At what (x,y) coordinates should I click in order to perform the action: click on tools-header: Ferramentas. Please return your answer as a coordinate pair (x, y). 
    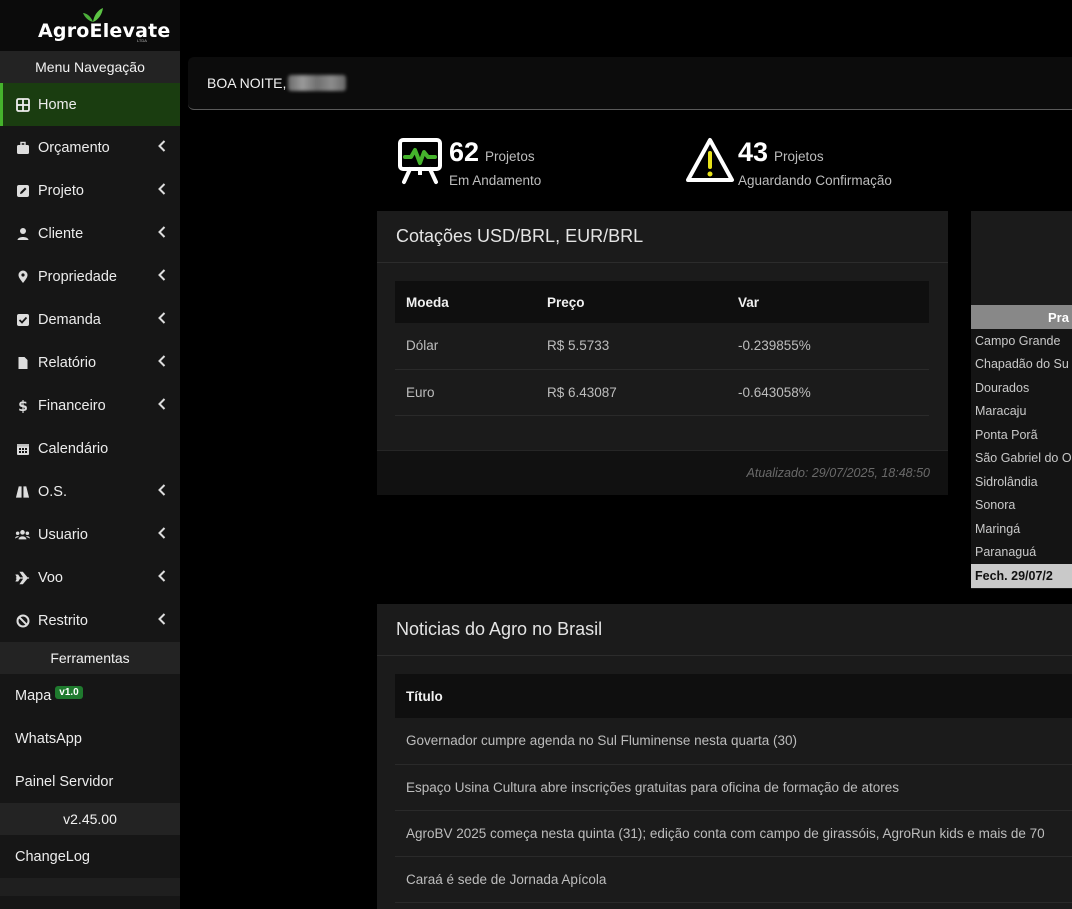
    Looking at the image, I should click on (90, 658).